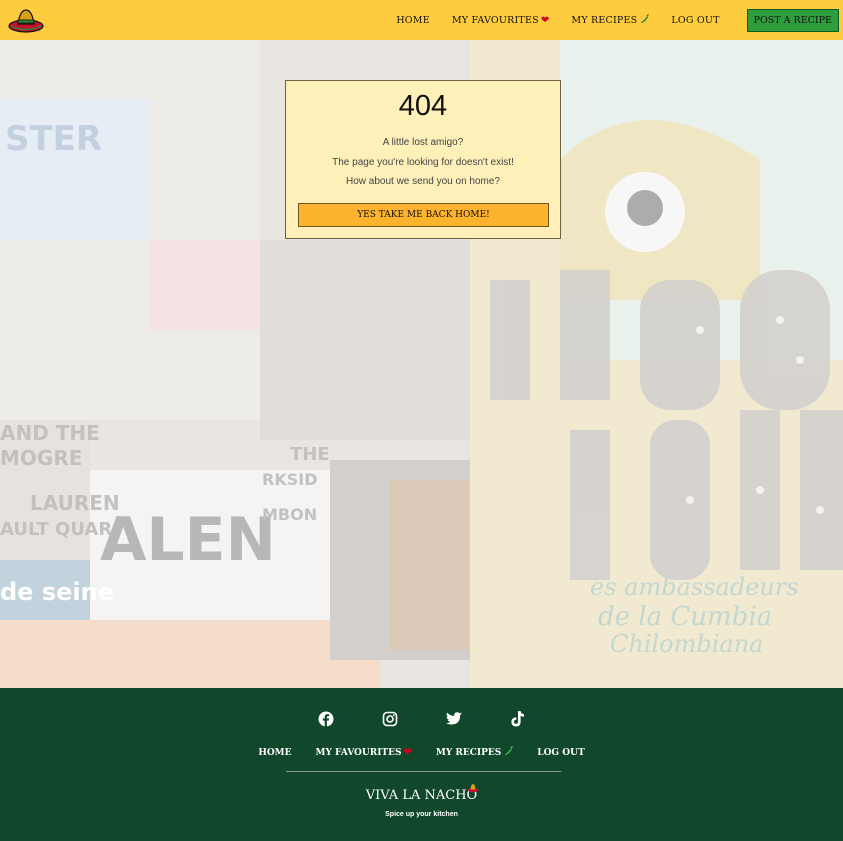  What do you see at coordinates (518, 719) in the screenshot?
I see `tiktok-icon` at bounding box center [518, 719].